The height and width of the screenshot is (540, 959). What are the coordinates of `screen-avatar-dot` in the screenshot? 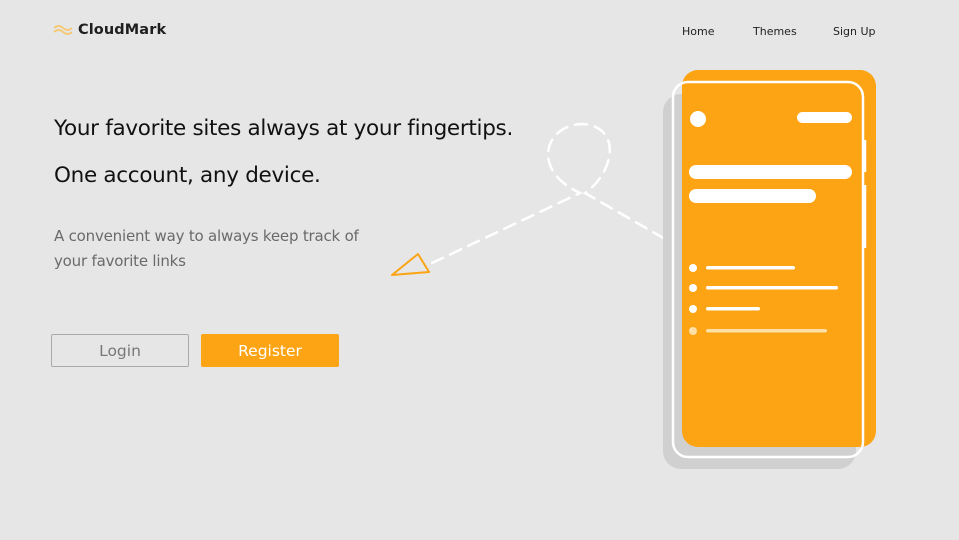 It's located at (698, 119).